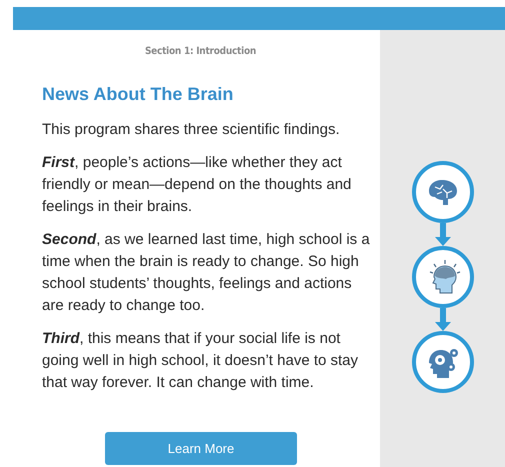 This screenshot has width=505, height=467. What do you see at coordinates (201, 448) in the screenshot?
I see `learn-more-button: Learn More` at bounding box center [201, 448].